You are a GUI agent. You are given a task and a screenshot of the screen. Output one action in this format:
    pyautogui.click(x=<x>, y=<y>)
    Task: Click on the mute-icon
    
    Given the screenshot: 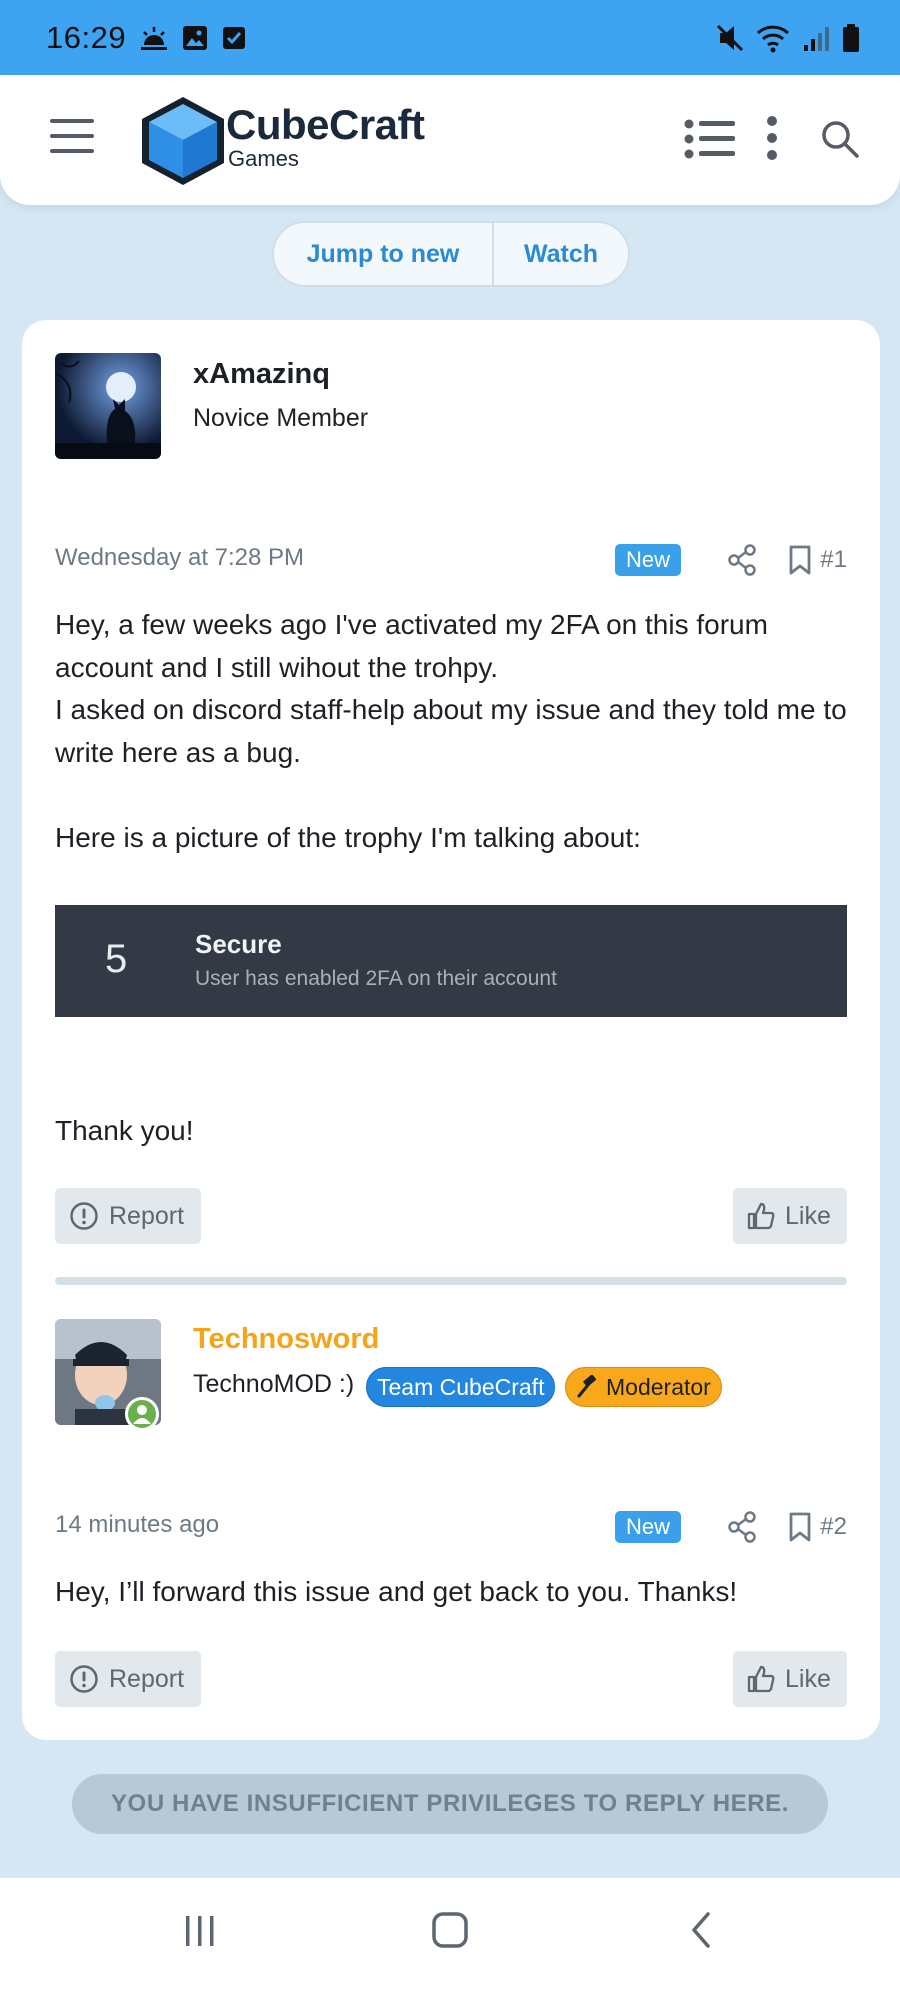 What is the action you would take?
    pyautogui.click(x=730, y=37)
    